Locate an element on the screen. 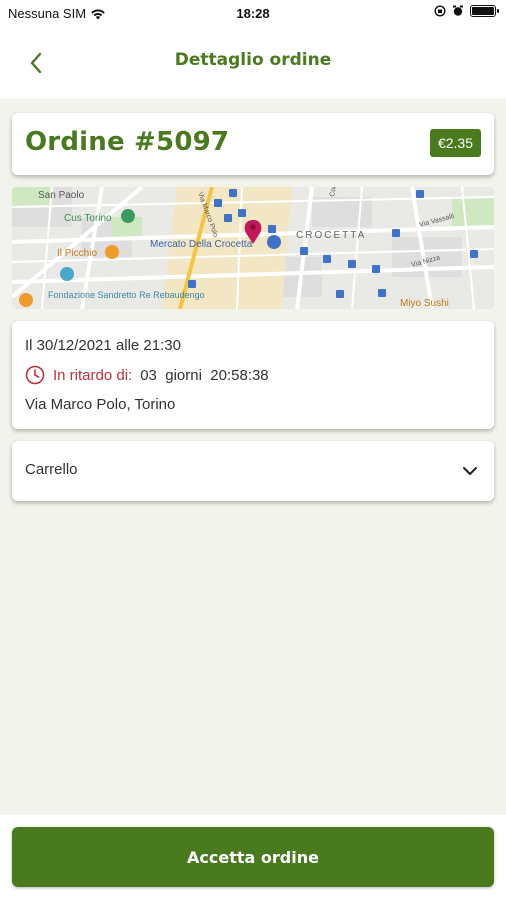  delivery-address: Via Marco Polo, Torino is located at coordinates (100, 404).